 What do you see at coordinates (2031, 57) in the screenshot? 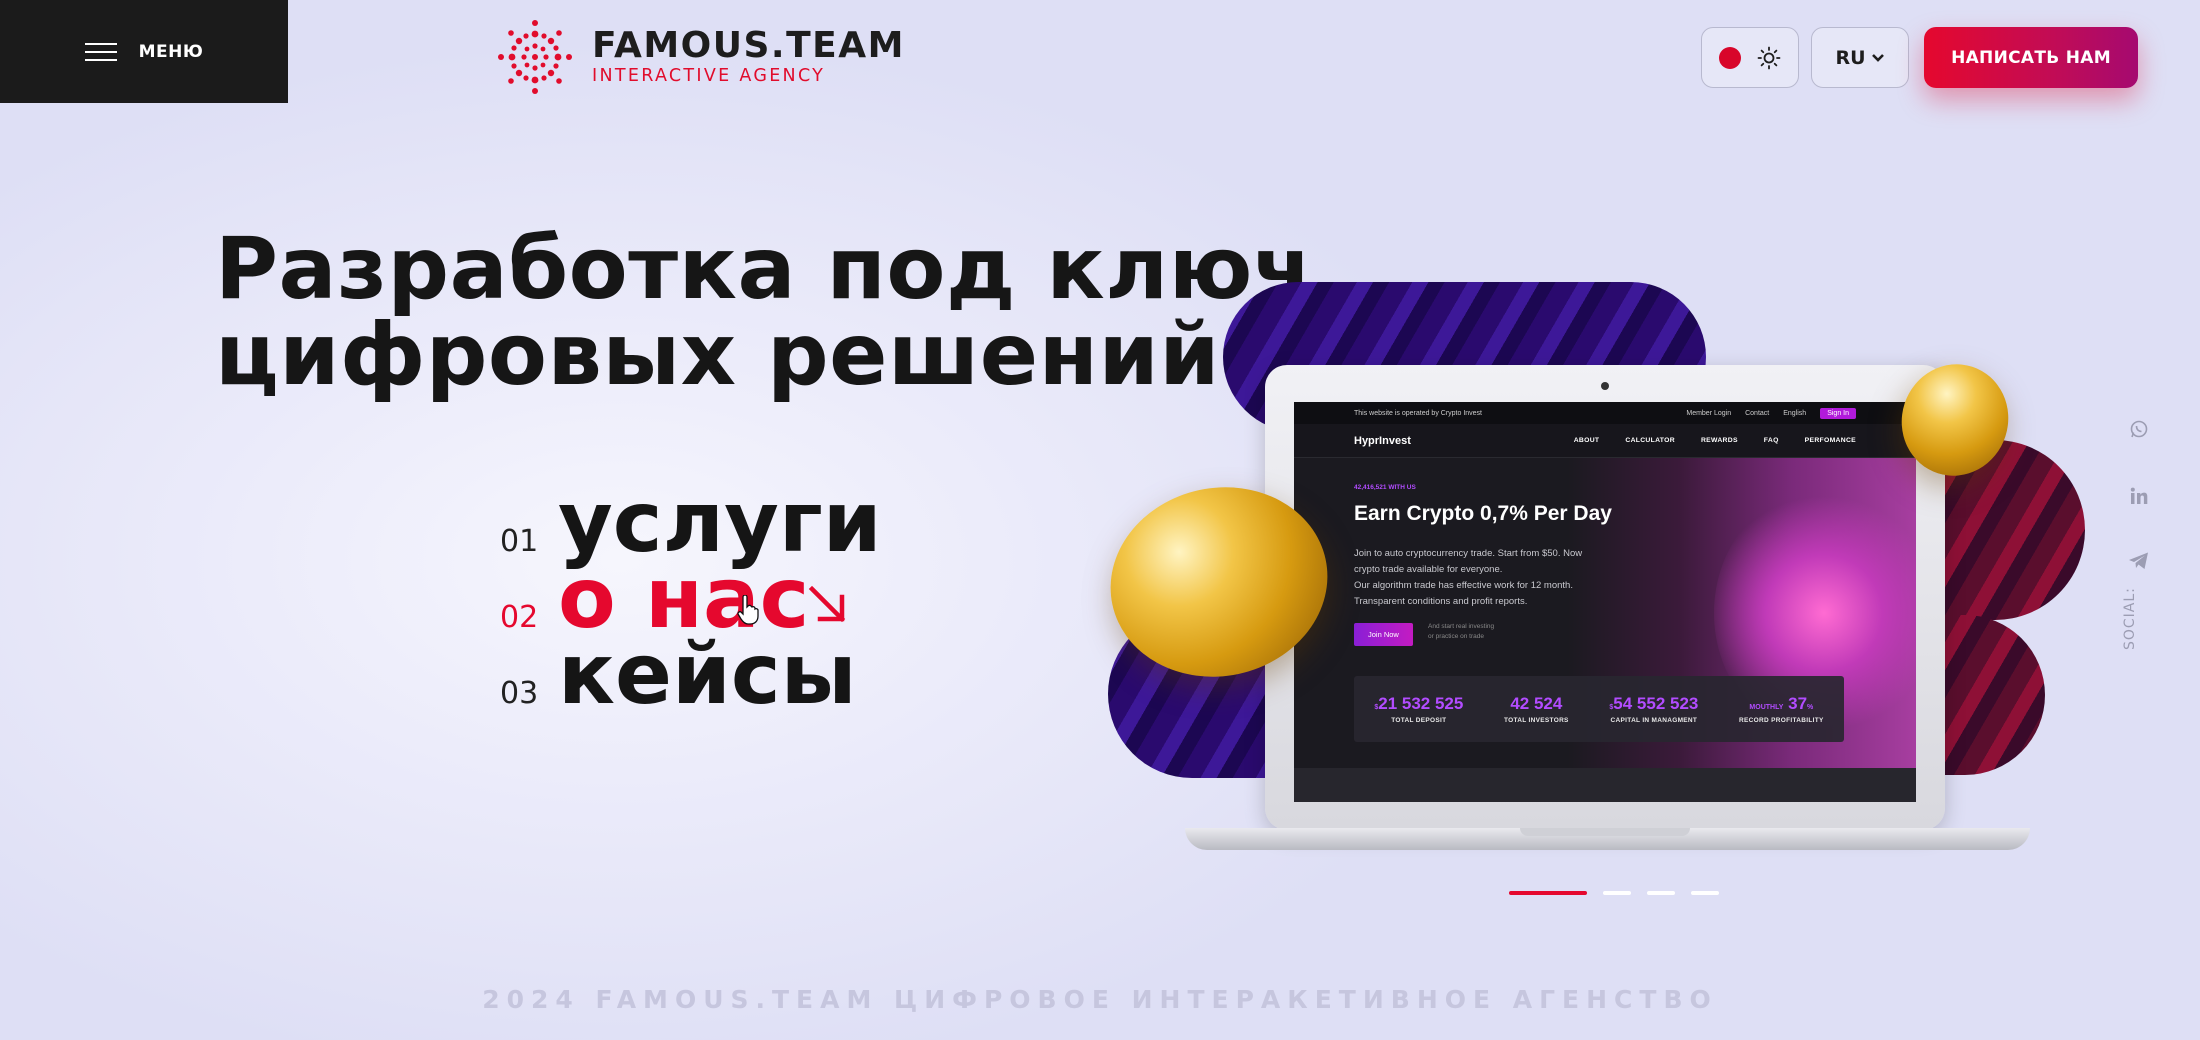
I see `contact-us-button: НАПИСАТЬ НАМ` at bounding box center [2031, 57].